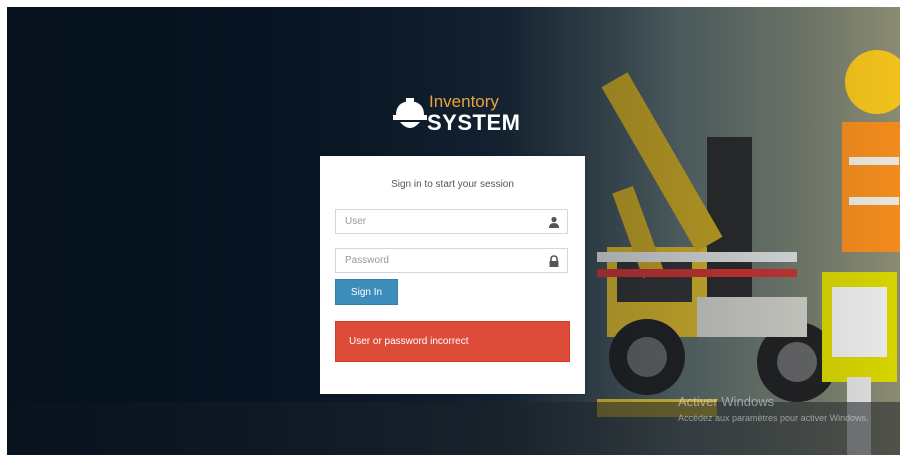 Image resolution: width=904 pixels, height=455 pixels. Describe the element at coordinates (452, 184) in the screenshot. I see `login-box-message: Sign in to start your session` at that location.